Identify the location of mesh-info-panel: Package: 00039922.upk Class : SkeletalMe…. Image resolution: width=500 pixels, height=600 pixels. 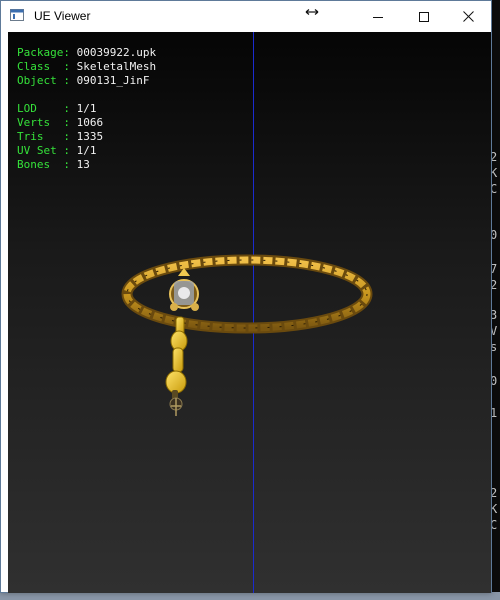
(86, 109).